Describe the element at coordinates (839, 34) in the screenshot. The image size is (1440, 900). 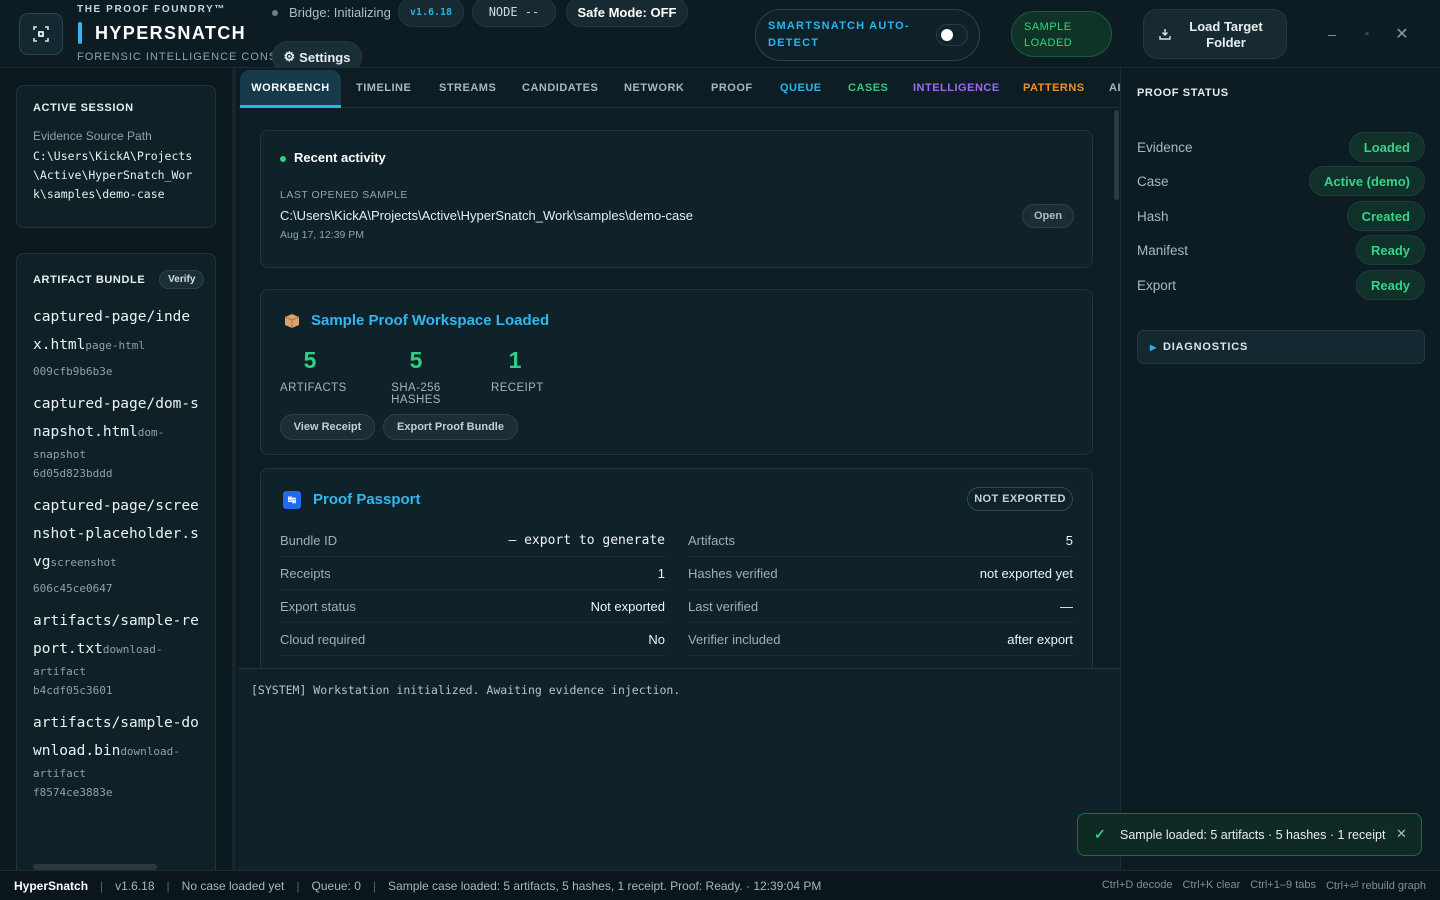
I see `auto-detect-label: SMARTSNATCH AUTO-DETECT` at that location.